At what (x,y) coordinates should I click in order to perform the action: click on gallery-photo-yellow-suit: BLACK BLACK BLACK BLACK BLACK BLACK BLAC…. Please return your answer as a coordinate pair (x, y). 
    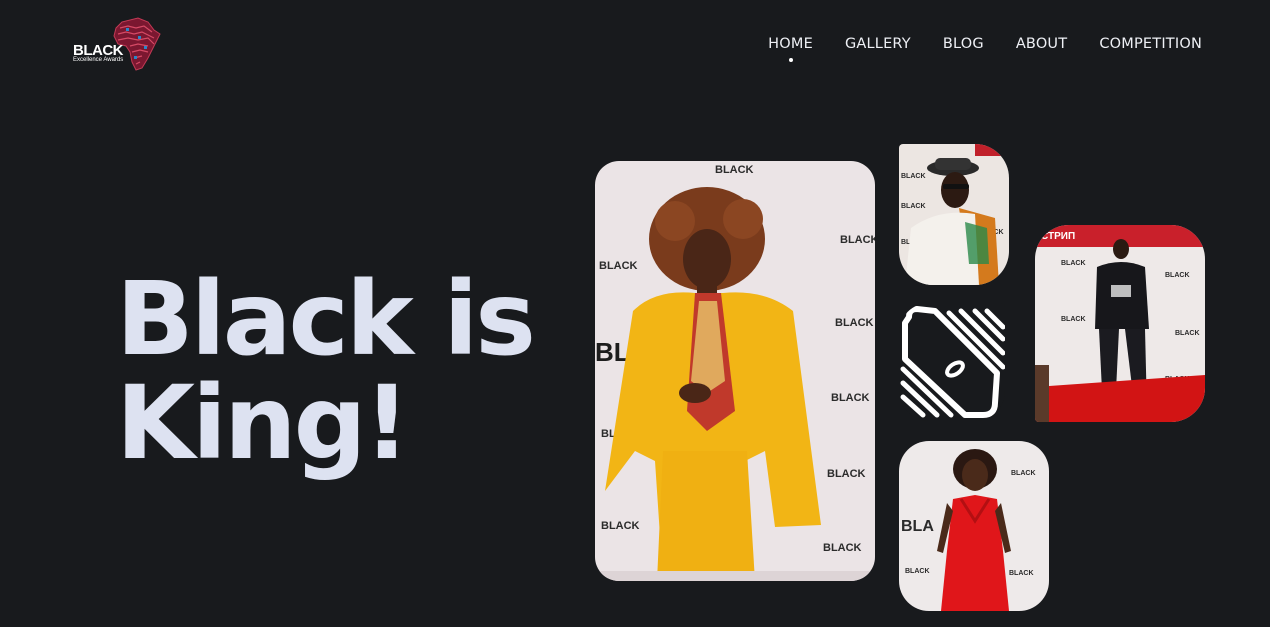
    Looking at the image, I should click on (735, 371).